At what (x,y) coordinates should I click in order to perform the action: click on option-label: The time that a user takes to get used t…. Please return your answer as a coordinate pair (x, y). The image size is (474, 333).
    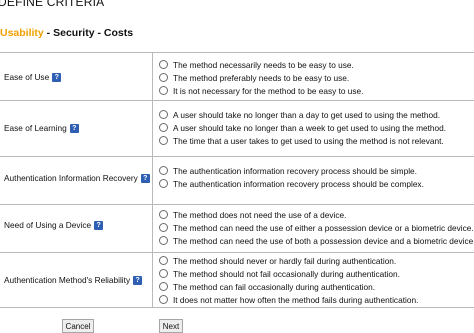
    Looking at the image, I should click on (308, 140).